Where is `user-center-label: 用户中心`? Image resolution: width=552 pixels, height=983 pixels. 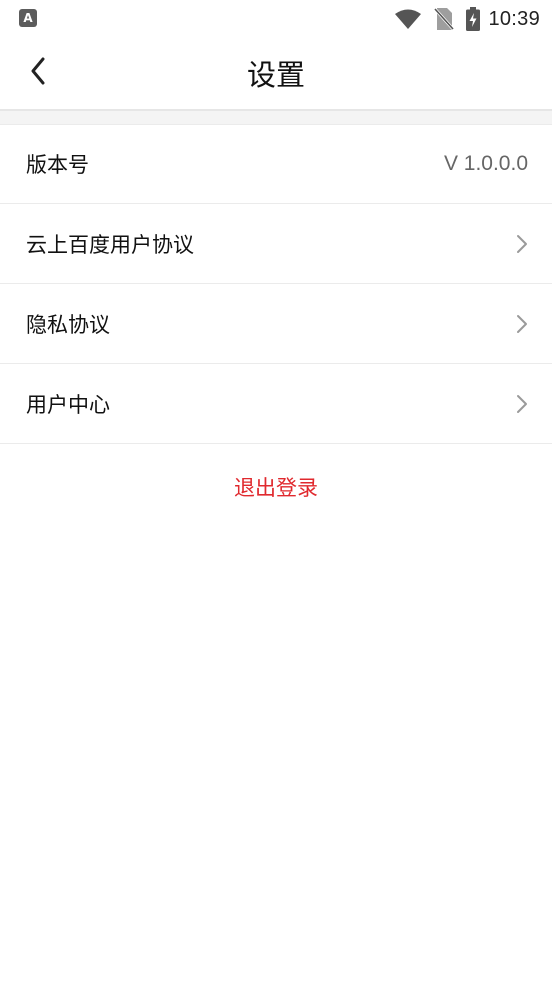 user-center-label: 用户中心 is located at coordinates (68, 404).